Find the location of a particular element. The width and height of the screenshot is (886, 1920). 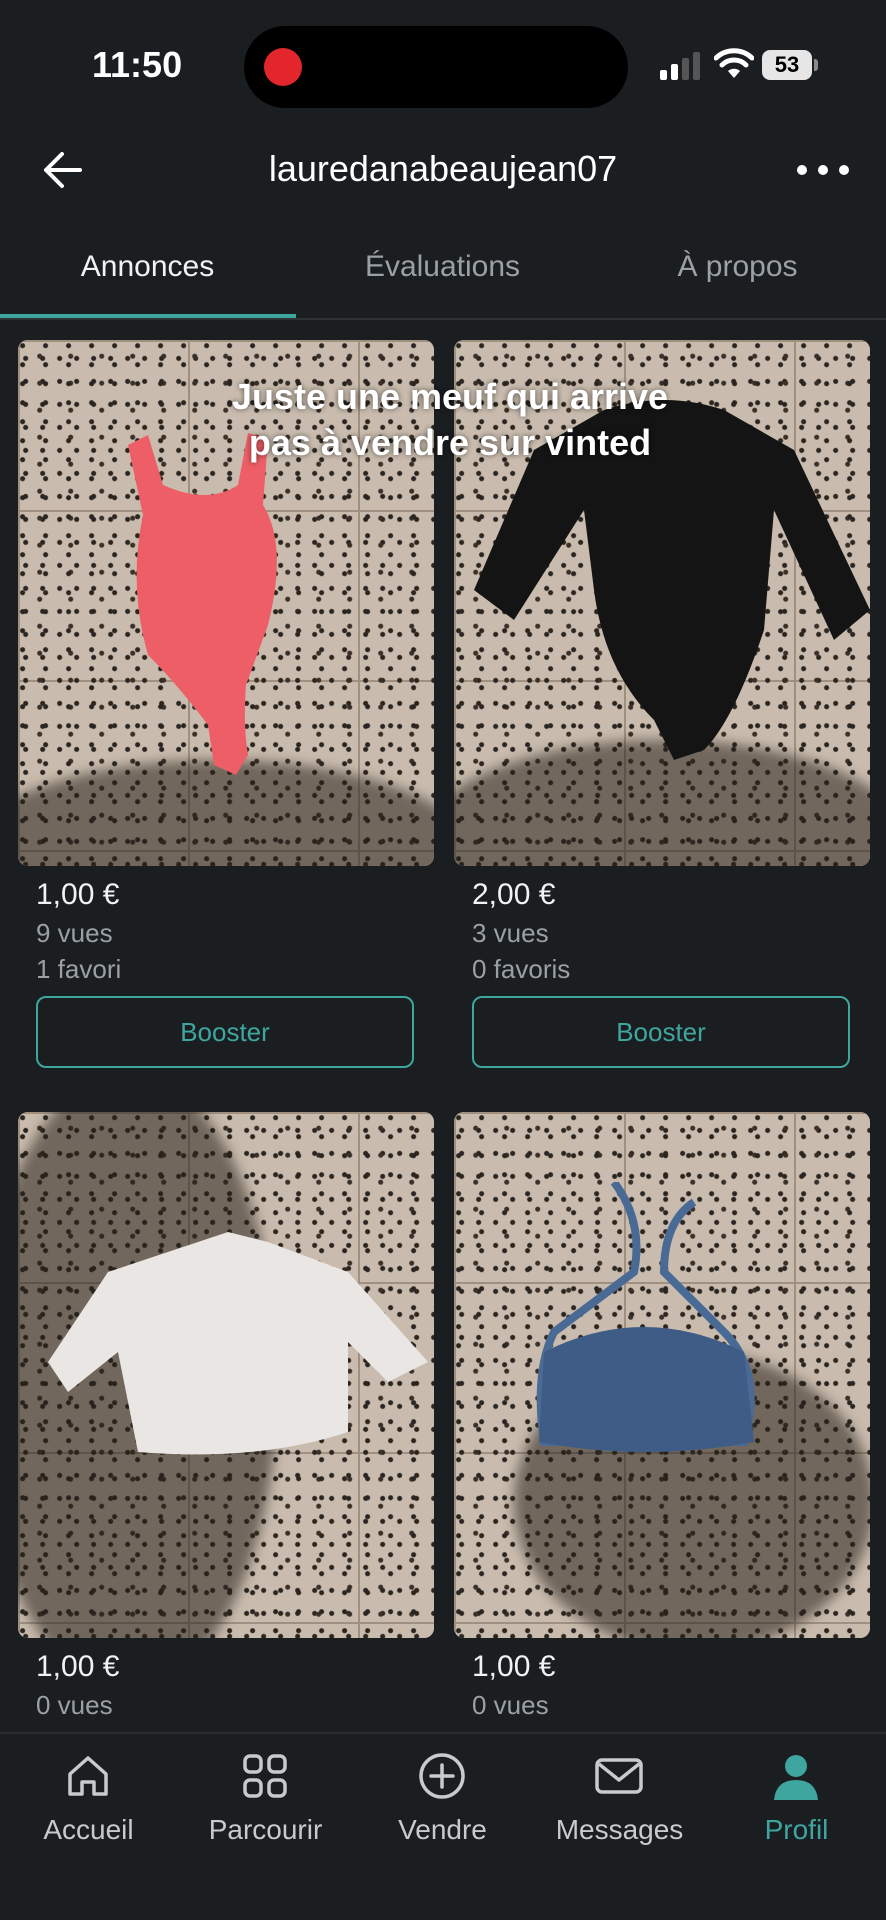

person-icon is located at coordinates (796, 1777).